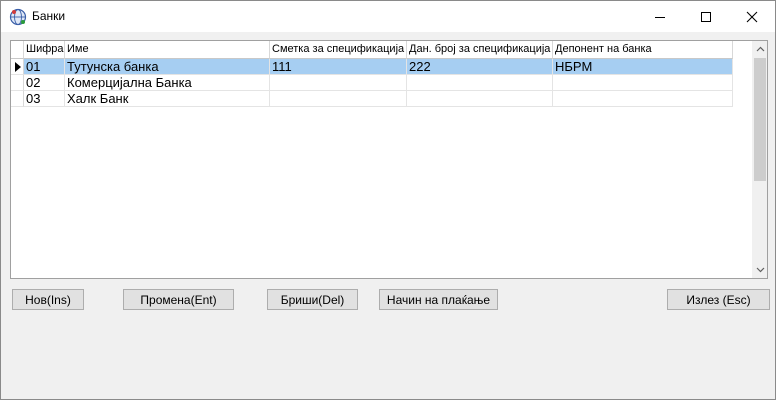  I want to click on cell-tax-number: 222, so click(480, 67).